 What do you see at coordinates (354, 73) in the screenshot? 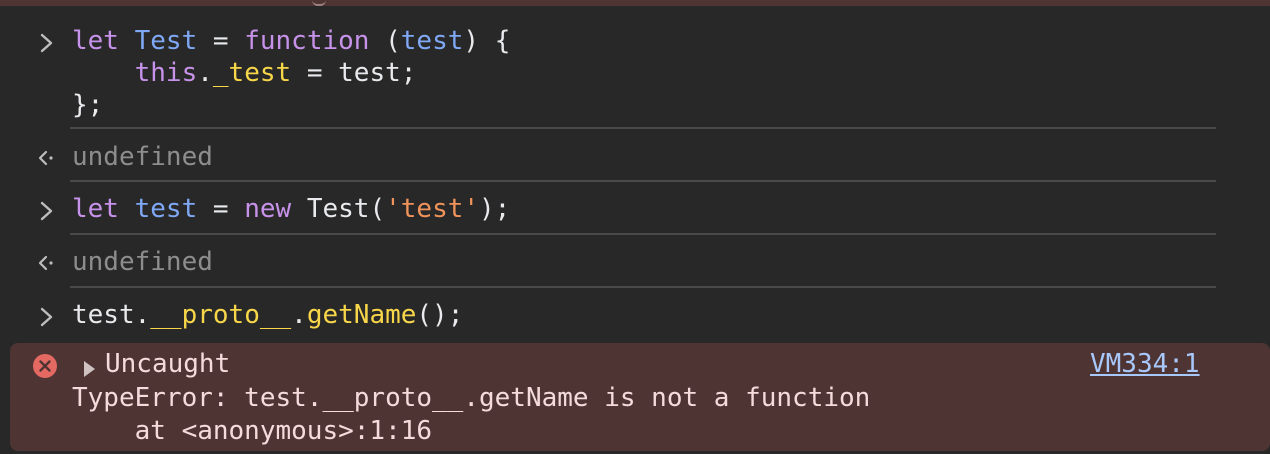
I see `code-token: = test;` at bounding box center [354, 73].